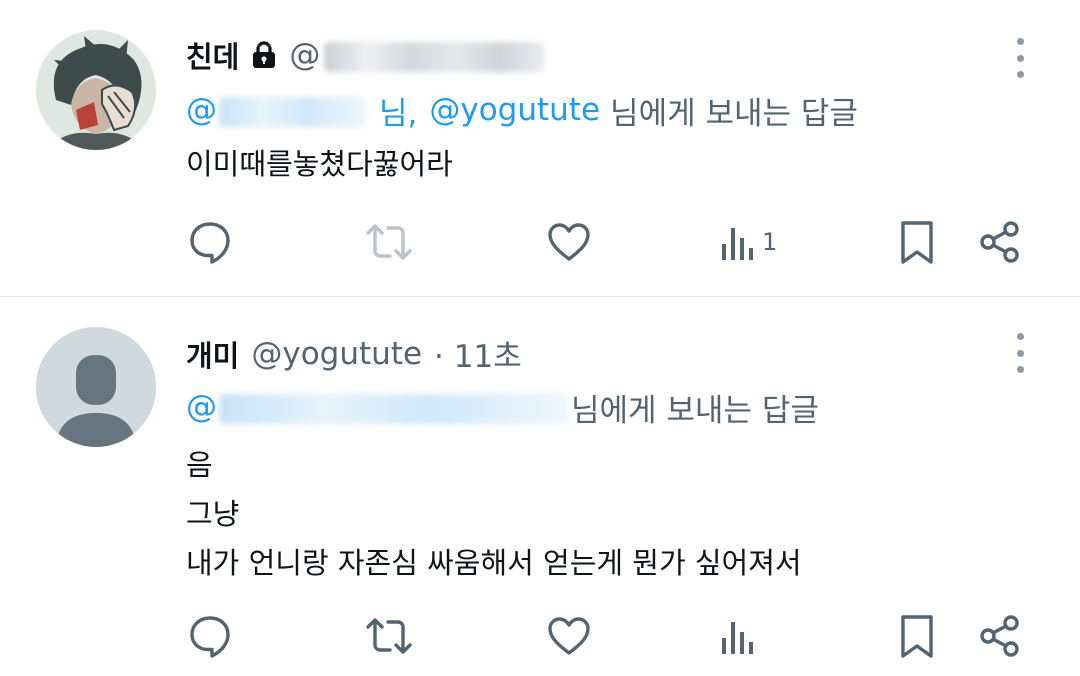  What do you see at coordinates (213, 514) in the screenshot?
I see `tweet-line: 그냥` at bounding box center [213, 514].